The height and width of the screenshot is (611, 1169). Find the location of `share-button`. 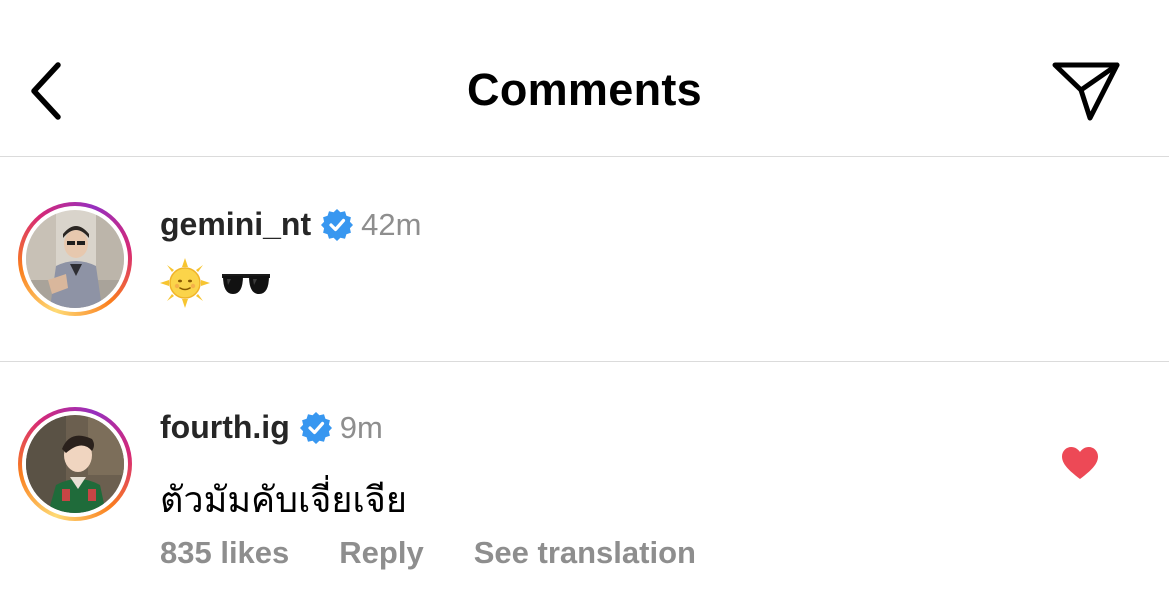

share-button is located at coordinates (1086, 91).